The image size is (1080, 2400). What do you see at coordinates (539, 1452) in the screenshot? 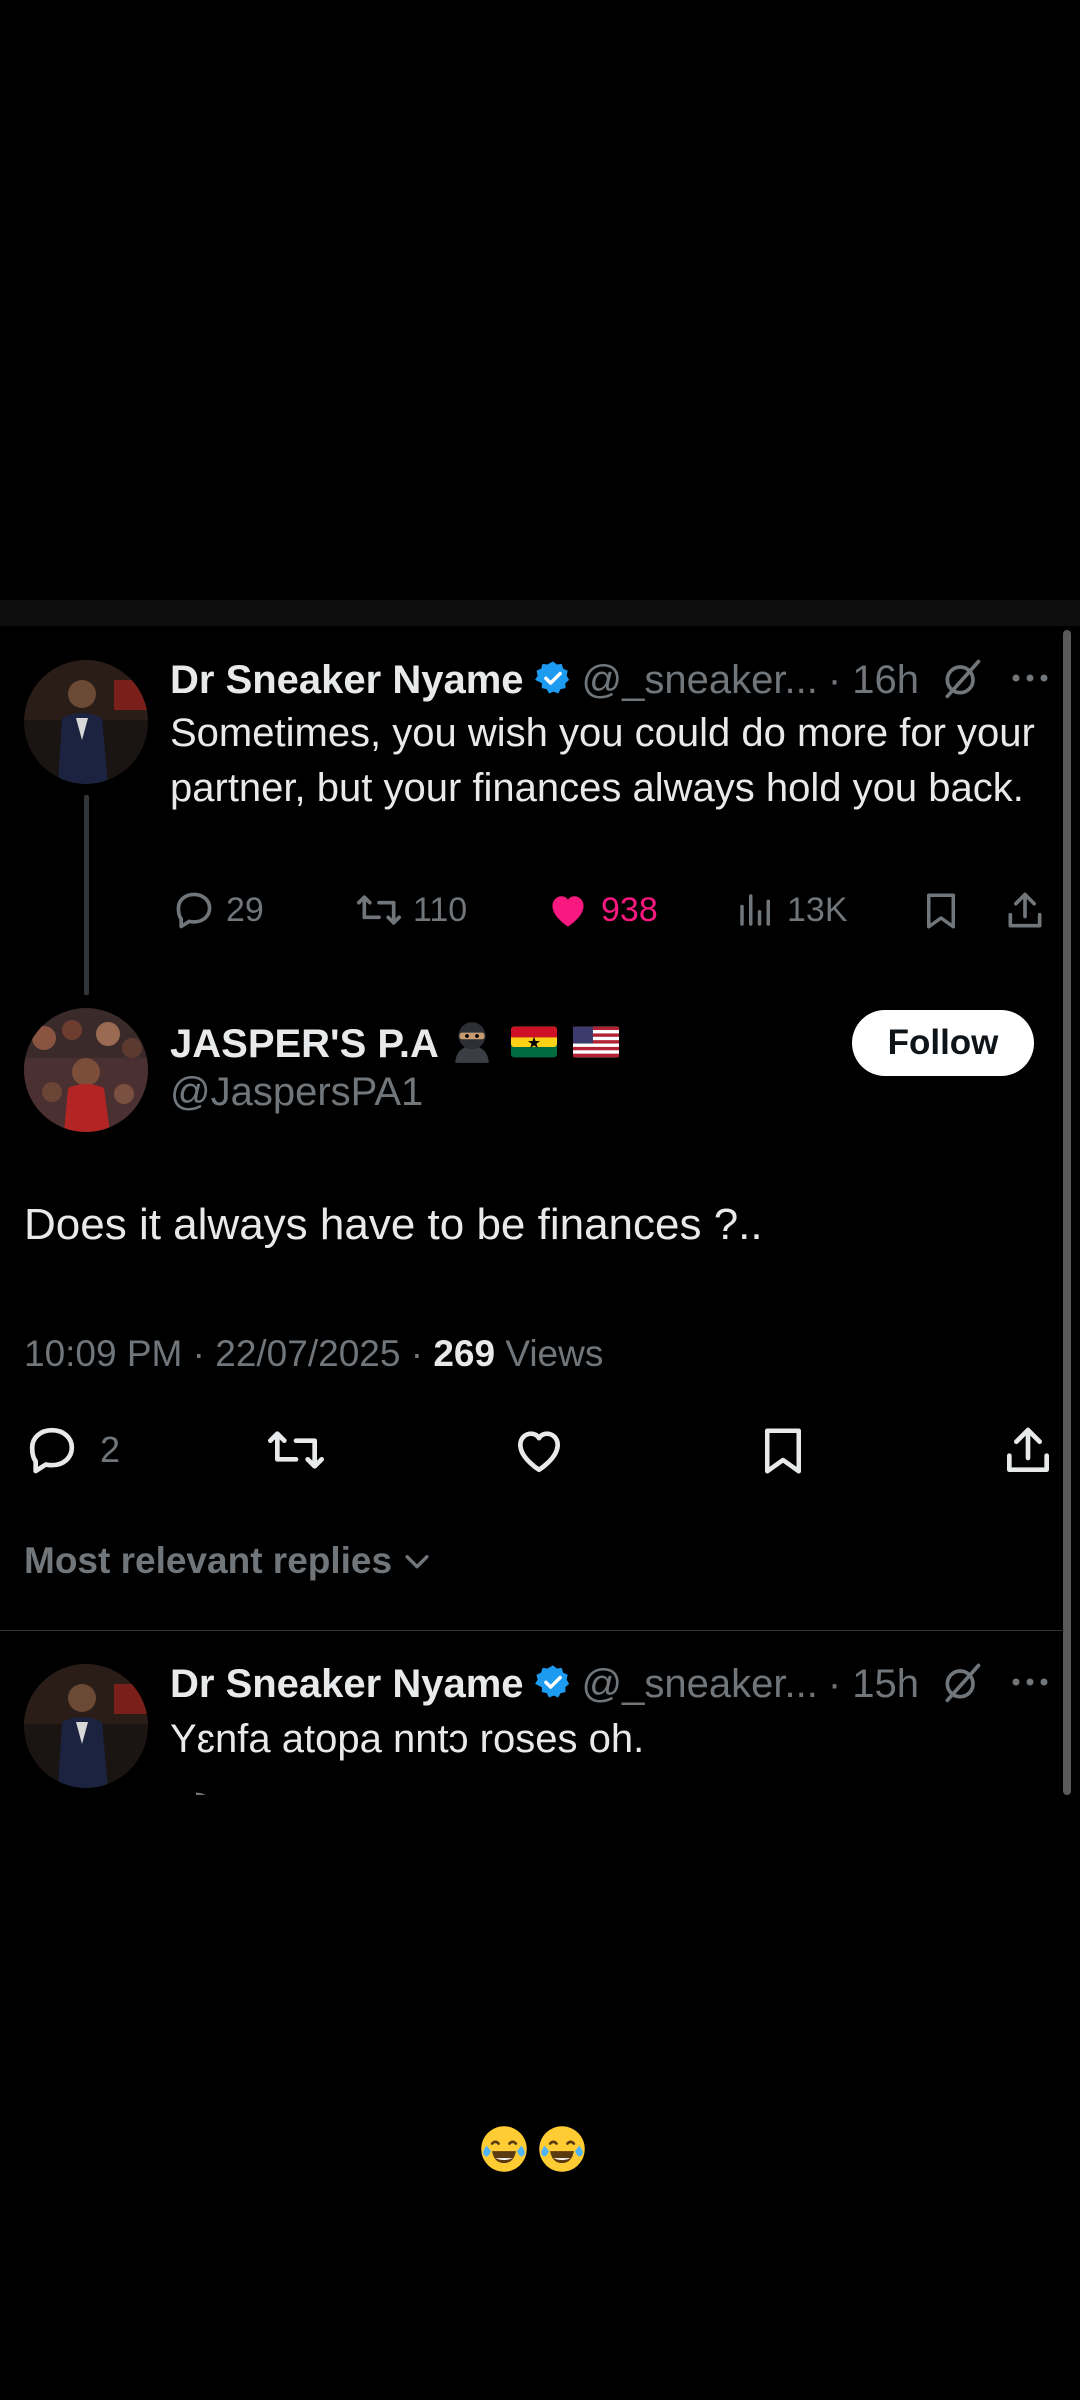
I see `like-icon` at bounding box center [539, 1452].